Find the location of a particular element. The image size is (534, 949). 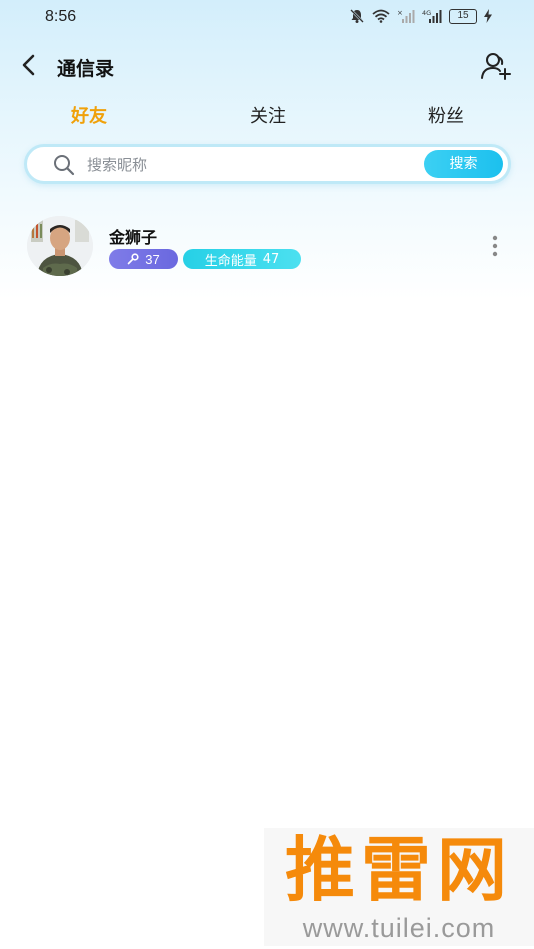

tab-fans: 粉丝 is located at coordinates (446, 115).